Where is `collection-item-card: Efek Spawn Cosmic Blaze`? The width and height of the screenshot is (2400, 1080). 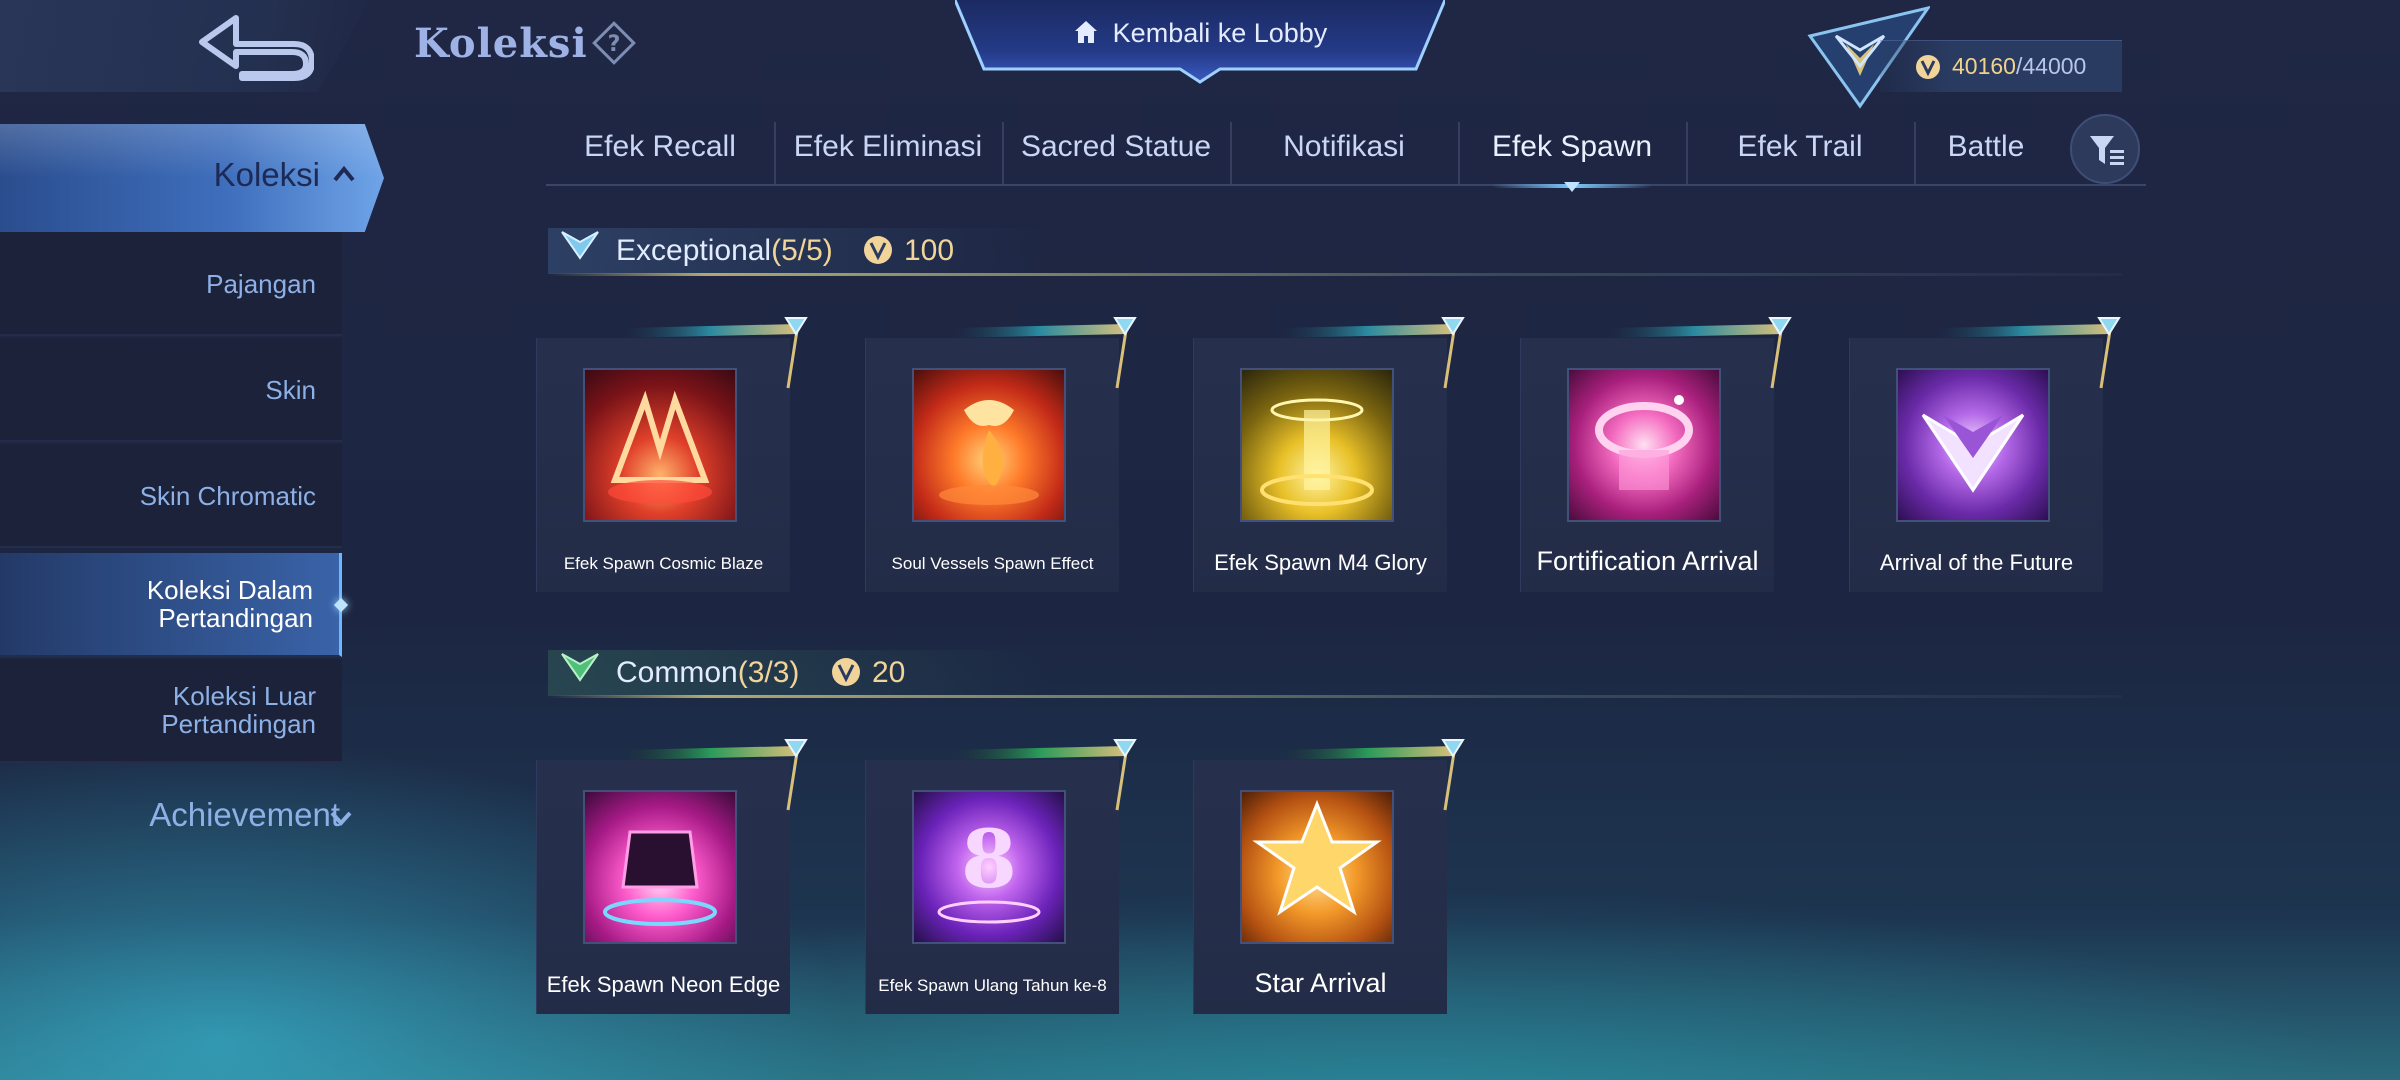 collection-item-card: Efek Spawn Cosmic Blaze is located at coordinates (663, 465).